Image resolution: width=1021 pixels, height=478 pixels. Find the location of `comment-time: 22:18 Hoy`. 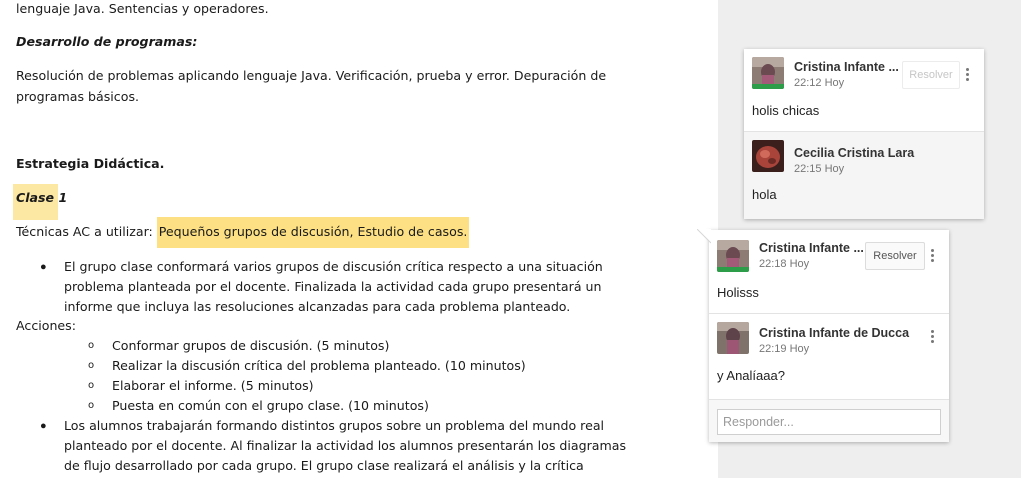

comment-time: 22:18 Hoy is located at coordinates (784, 264).